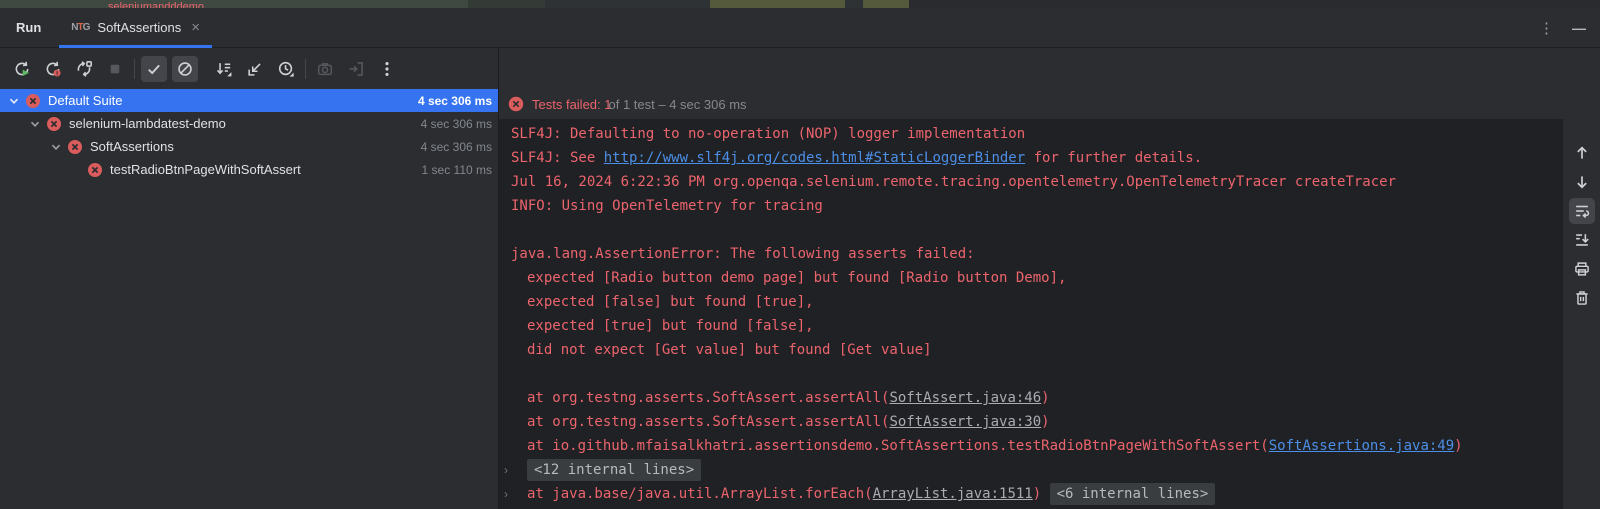  I want to click on show-passed-toggle, so click(154, 68).